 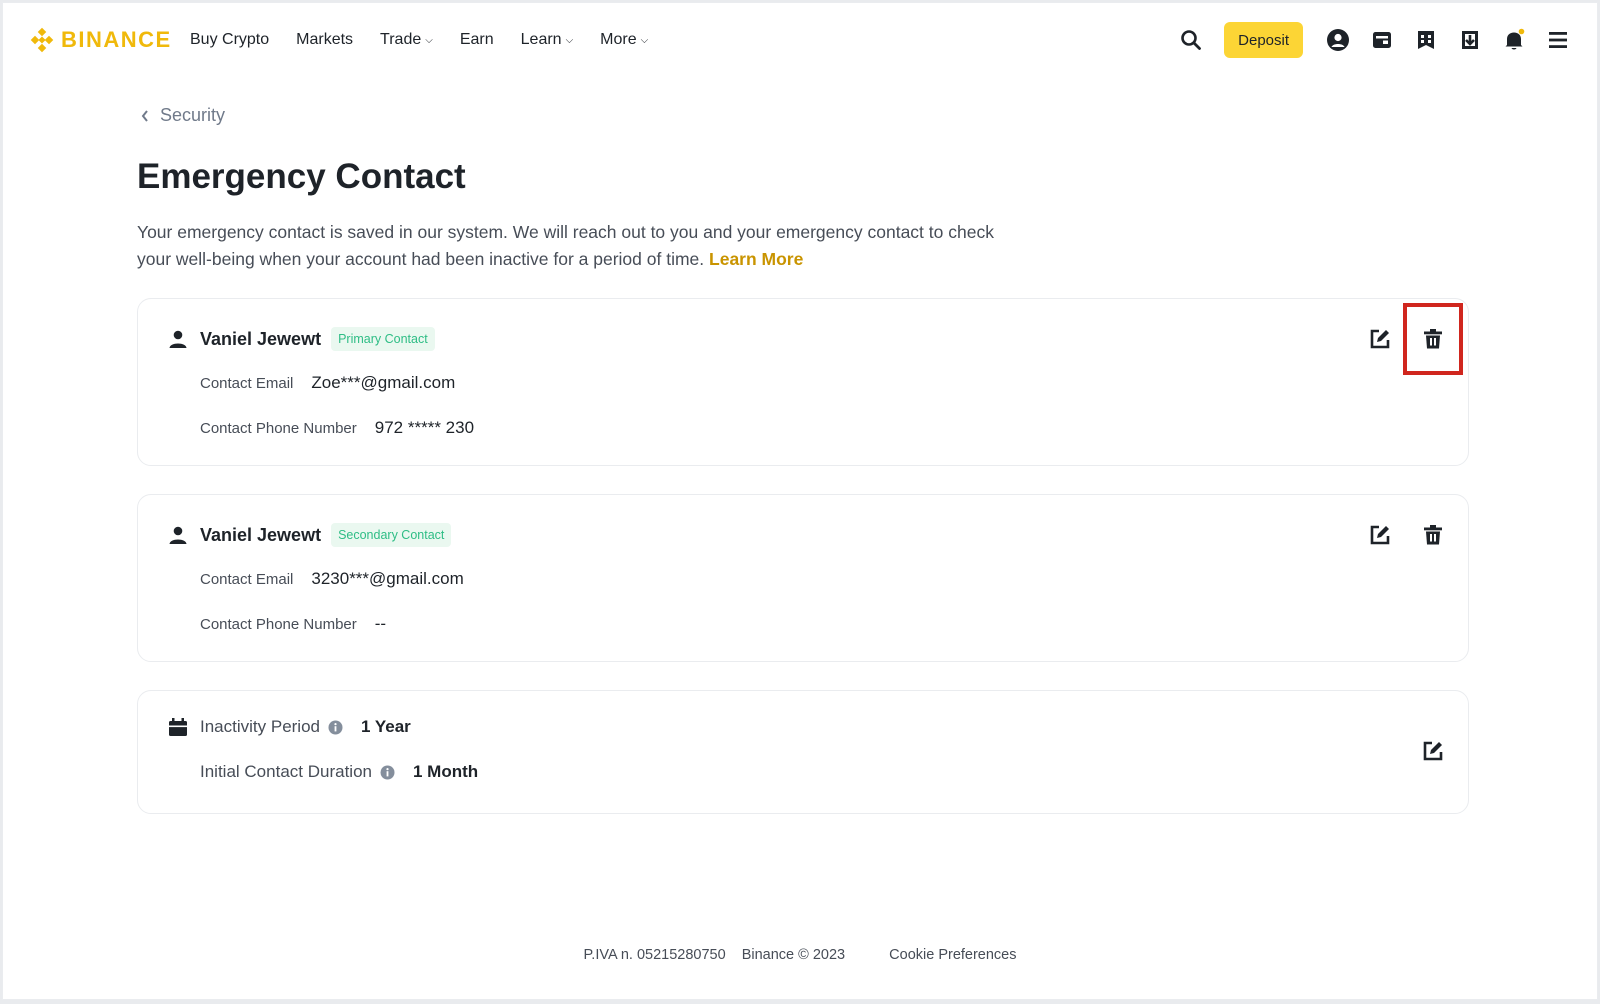 I want to click on nav-label: Learn, so click(x=541, y=39).